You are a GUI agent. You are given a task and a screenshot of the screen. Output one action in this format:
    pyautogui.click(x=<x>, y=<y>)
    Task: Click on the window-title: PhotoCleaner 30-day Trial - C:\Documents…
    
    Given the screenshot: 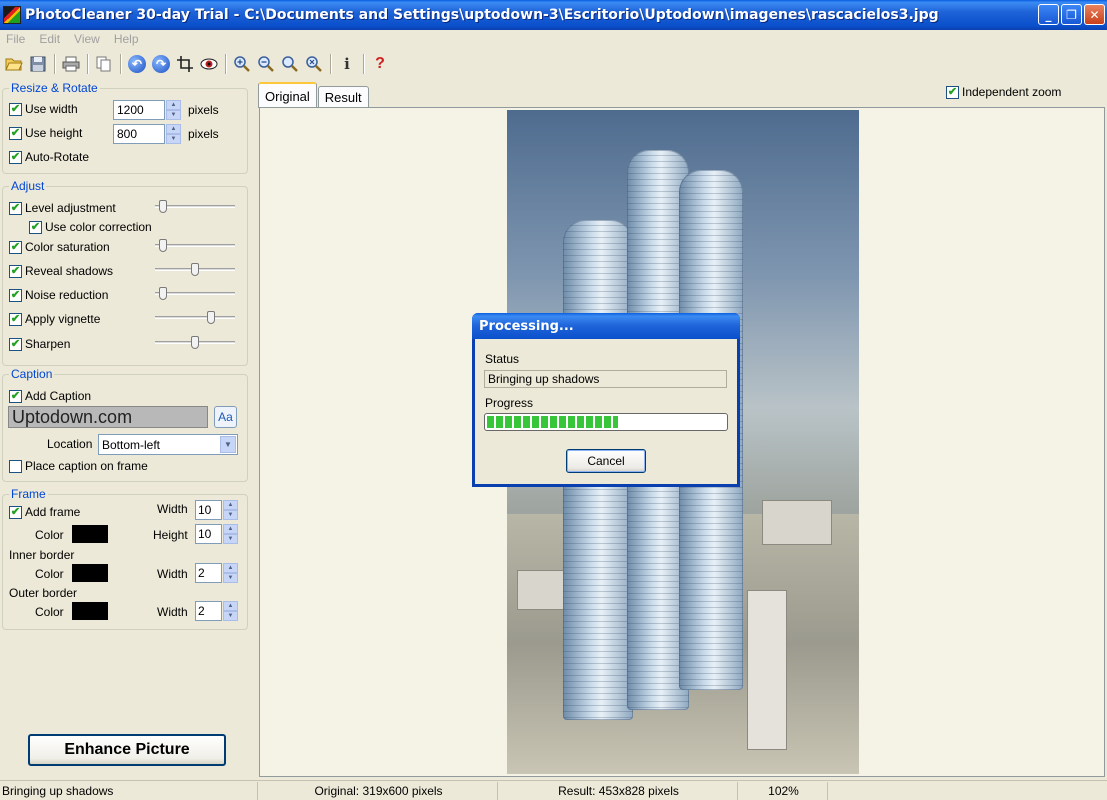 What is the action you would take?
    pyautogui.click(x=482, y=15)
    